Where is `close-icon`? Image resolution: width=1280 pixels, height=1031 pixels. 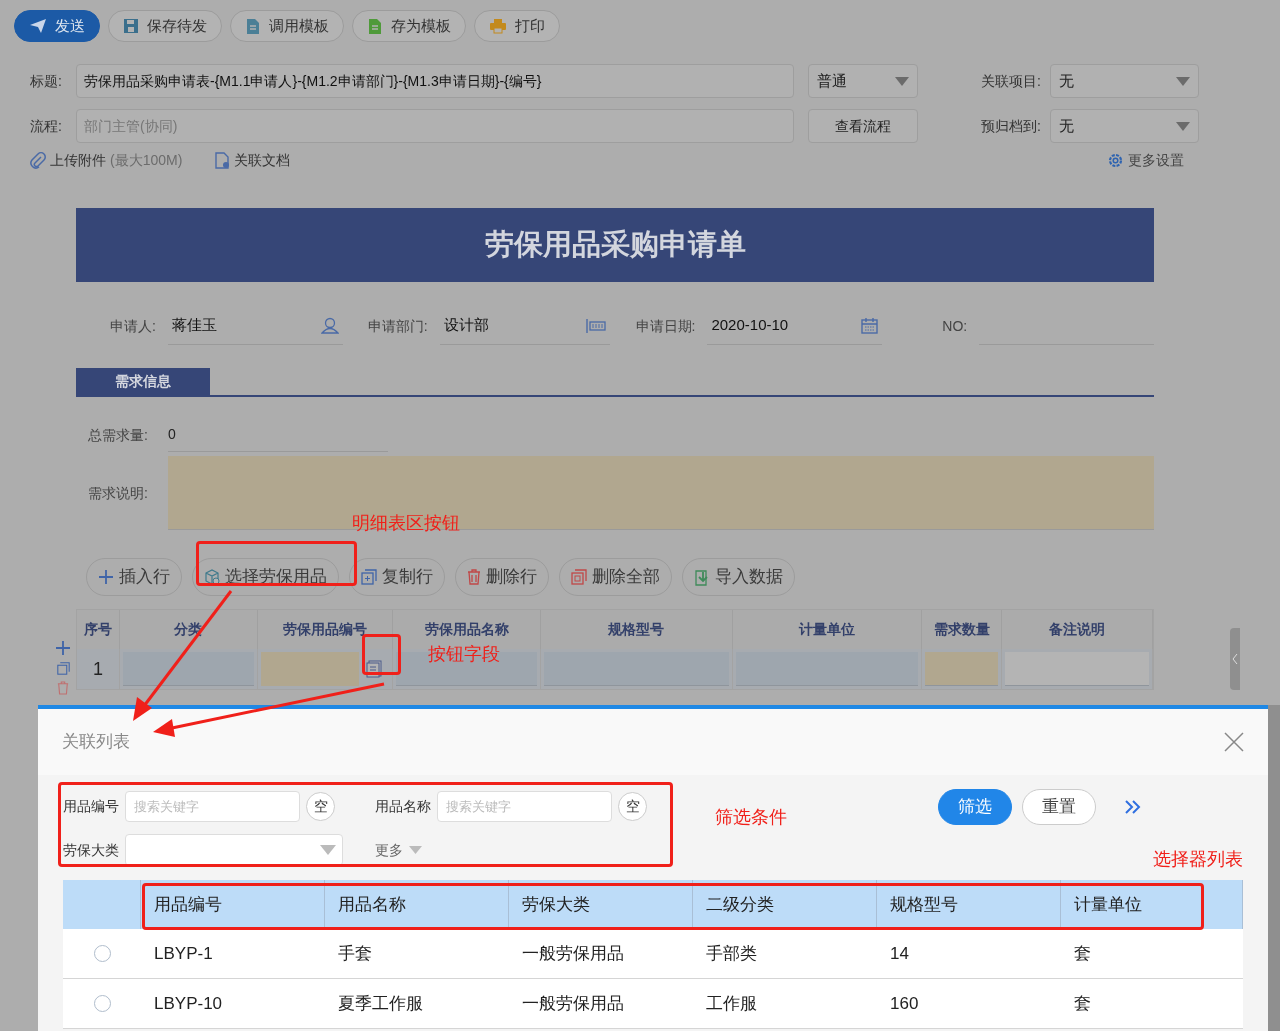 close-icon is located at coordinates (1234, 742).